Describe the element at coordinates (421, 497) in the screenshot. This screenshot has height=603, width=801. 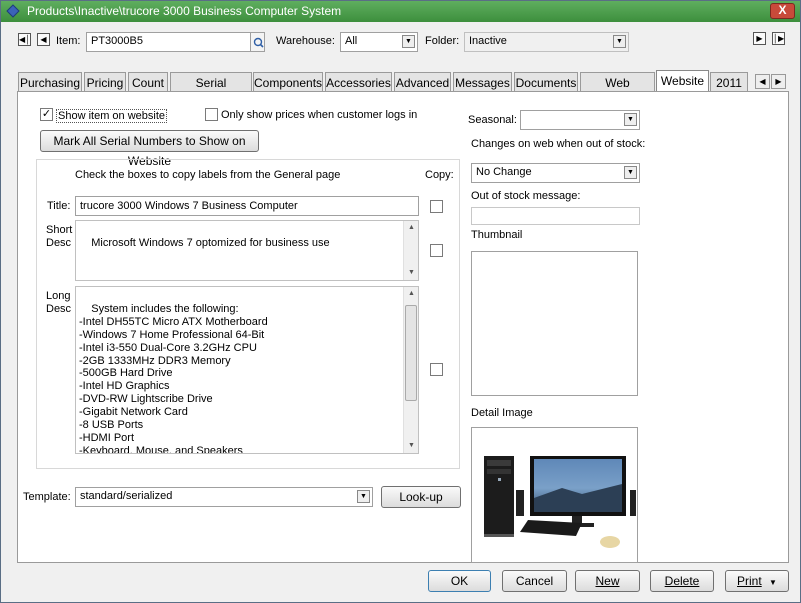
I see `lookup-button: Look-up` at that location.